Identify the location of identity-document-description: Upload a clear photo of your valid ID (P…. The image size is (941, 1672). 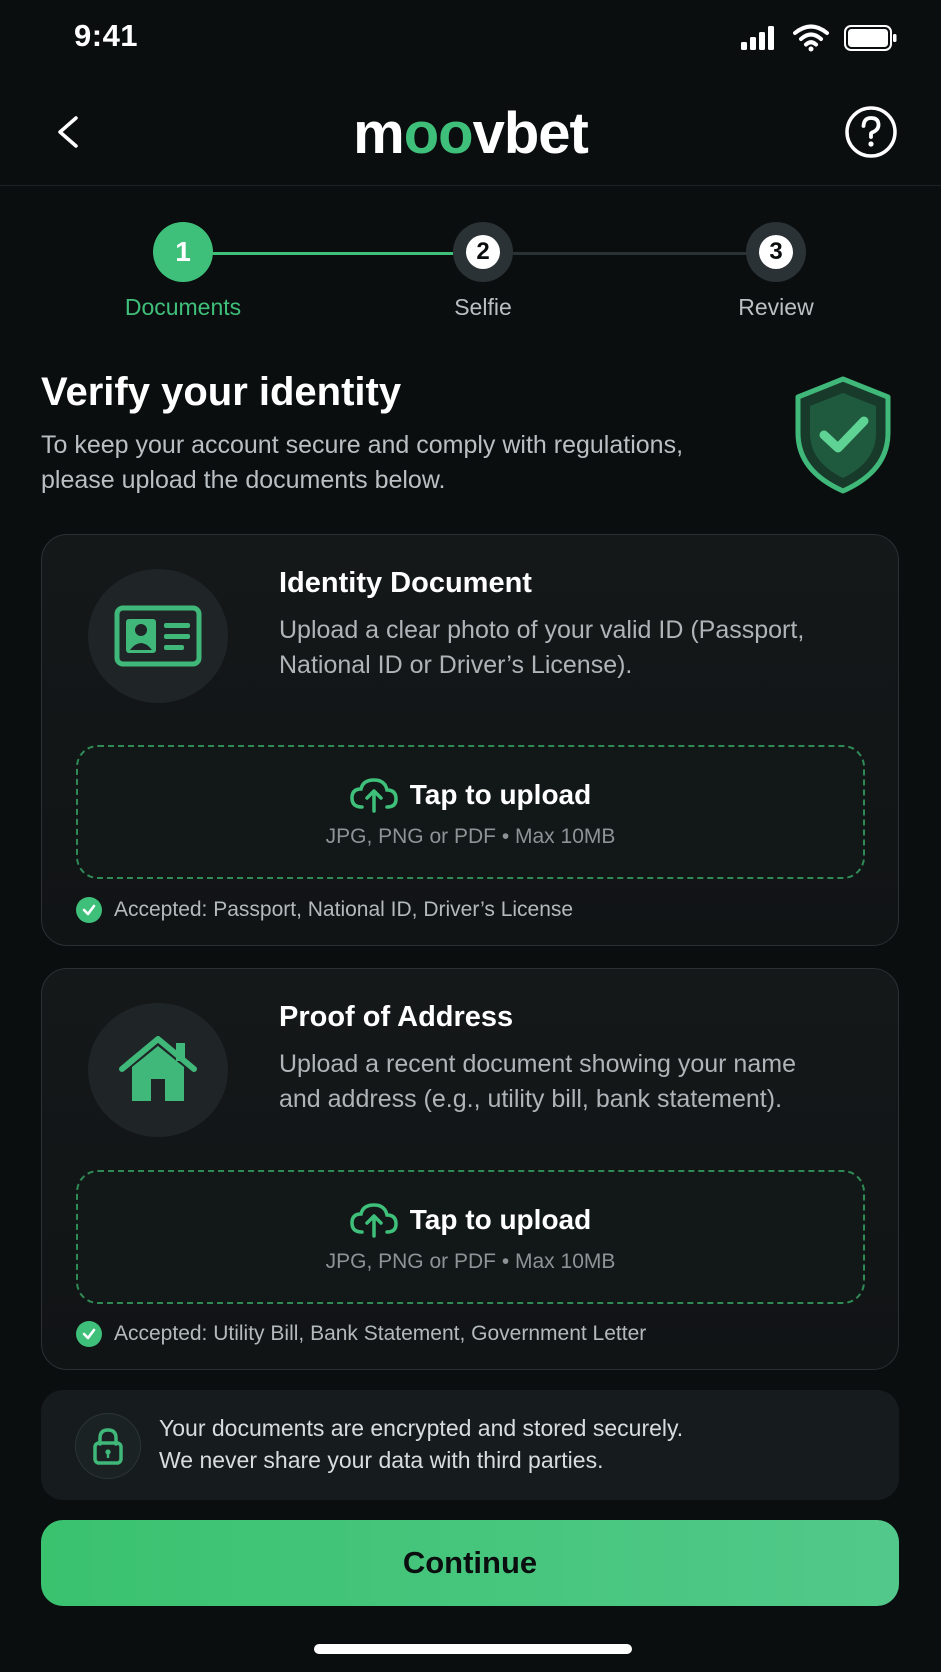
(542, 647).